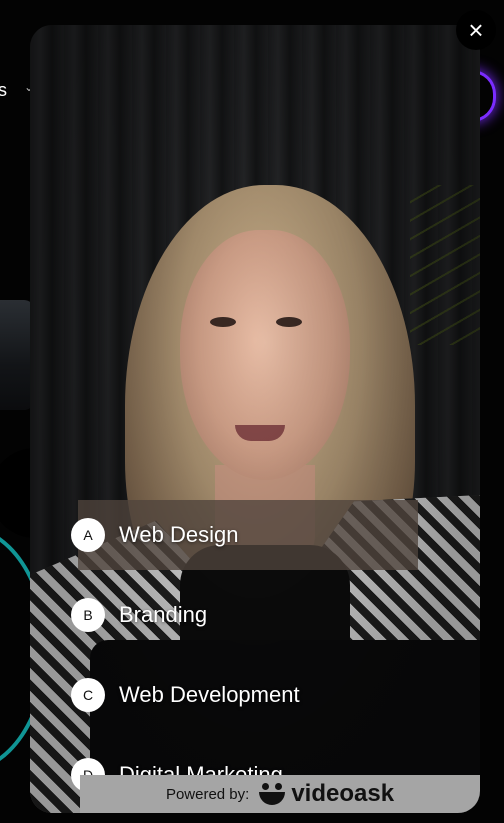 This screenshot has height=823, width=504. I want to click on choice-label: Branding, so click(163, 614).